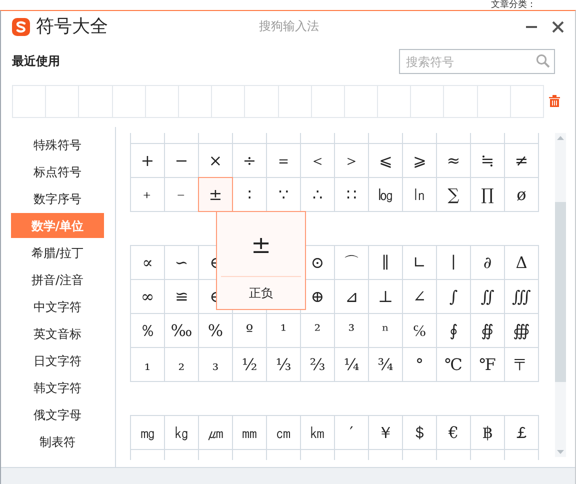 This screenshot has width=576, height=484. Describe the element at coordinates (317, 330) in the screenshot. I see `symbol-cell: ²` at that location.